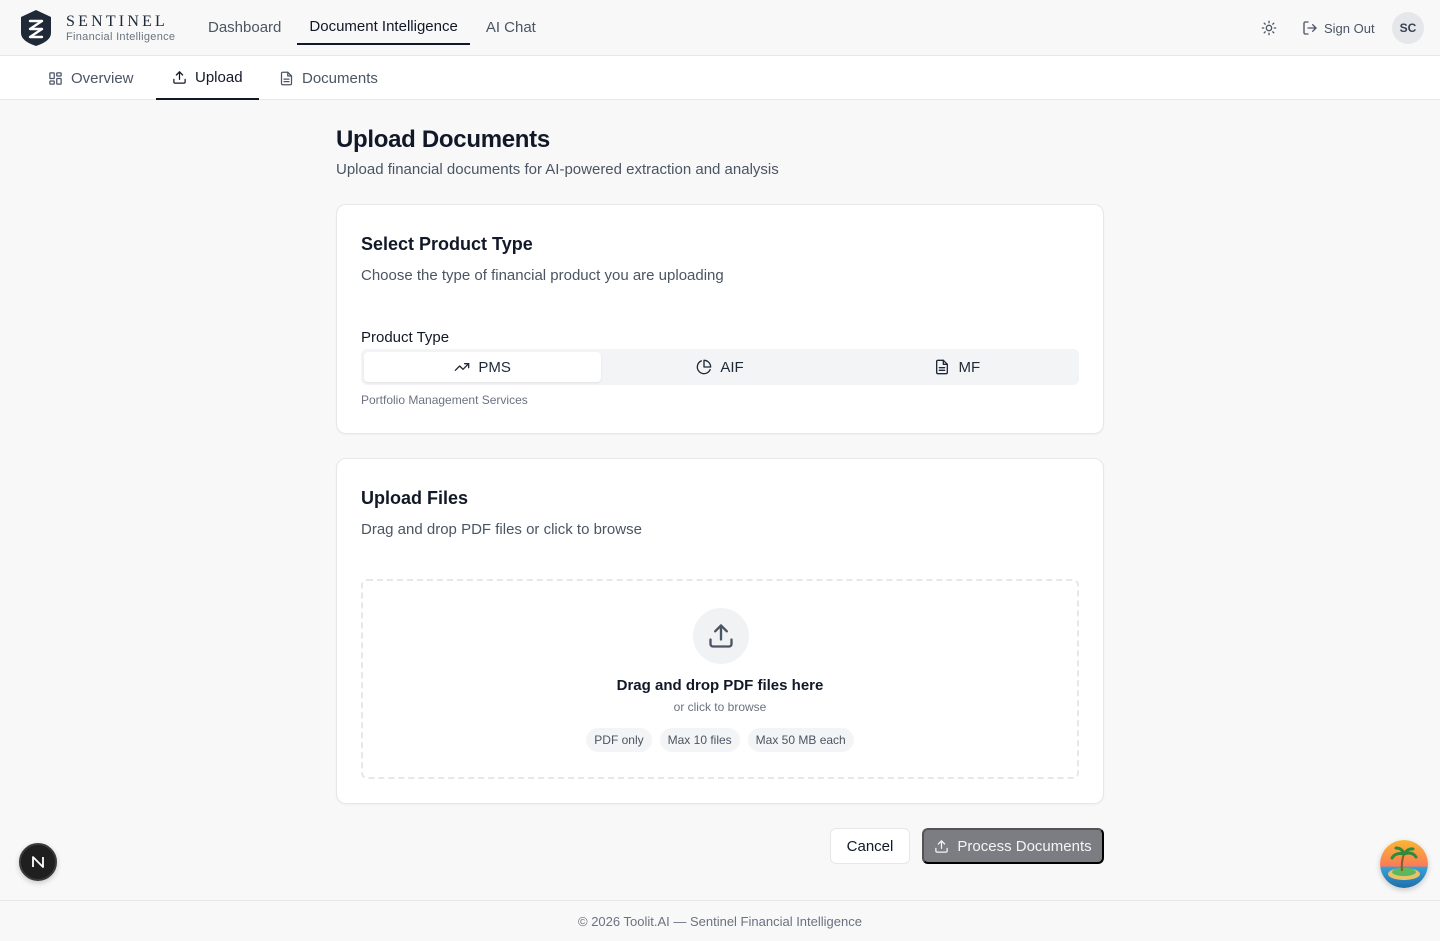  I want to click on trending-up-icon, so click(462, 367).